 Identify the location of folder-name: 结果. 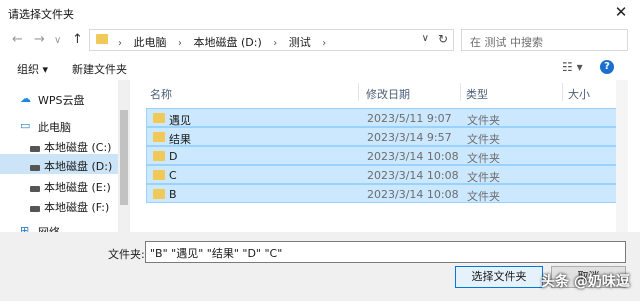
(180, 139).